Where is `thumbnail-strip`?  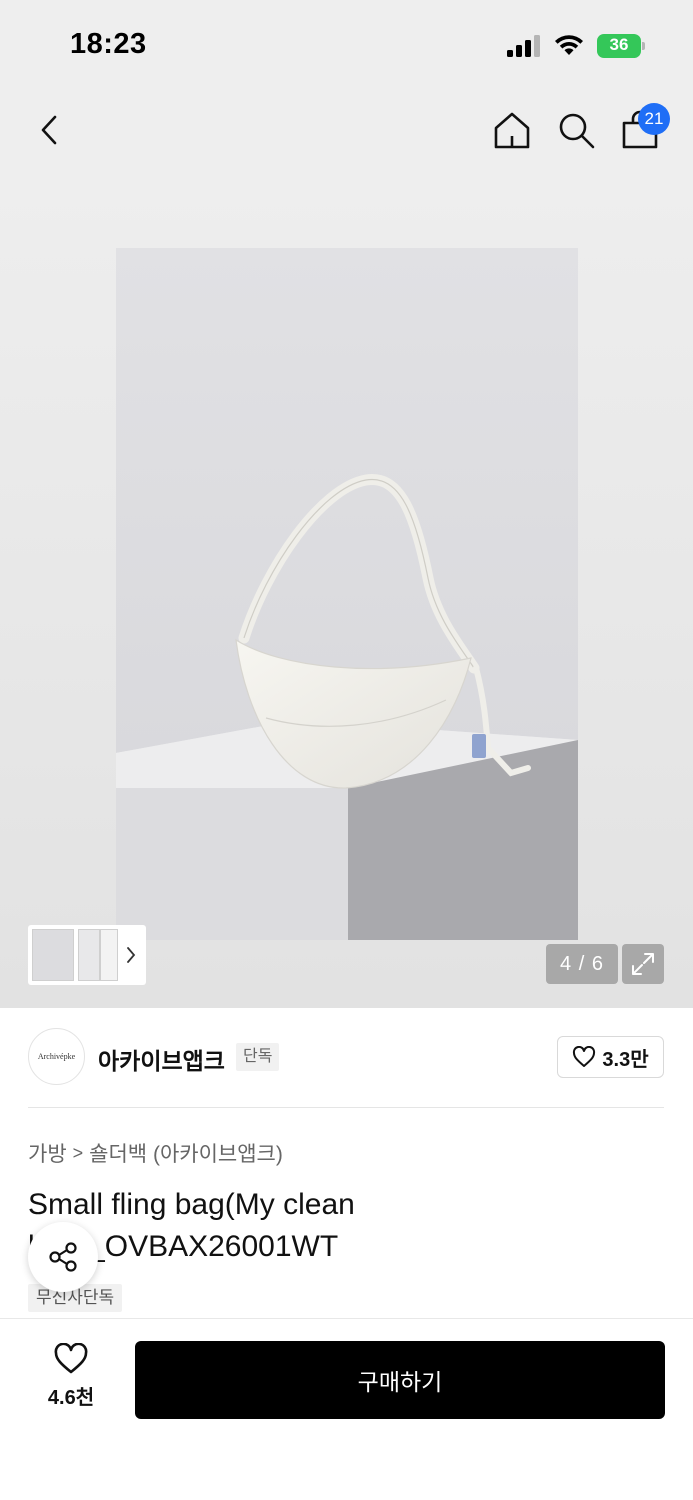 thumbnail-strip is located at coordinates (87, 955).